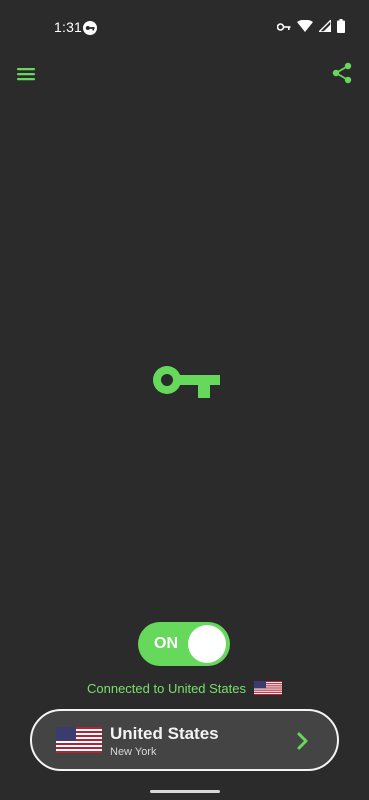 The width and height of the screenshot is (369, 800). I want to click on vpn-key-icon, so click(283, 28).